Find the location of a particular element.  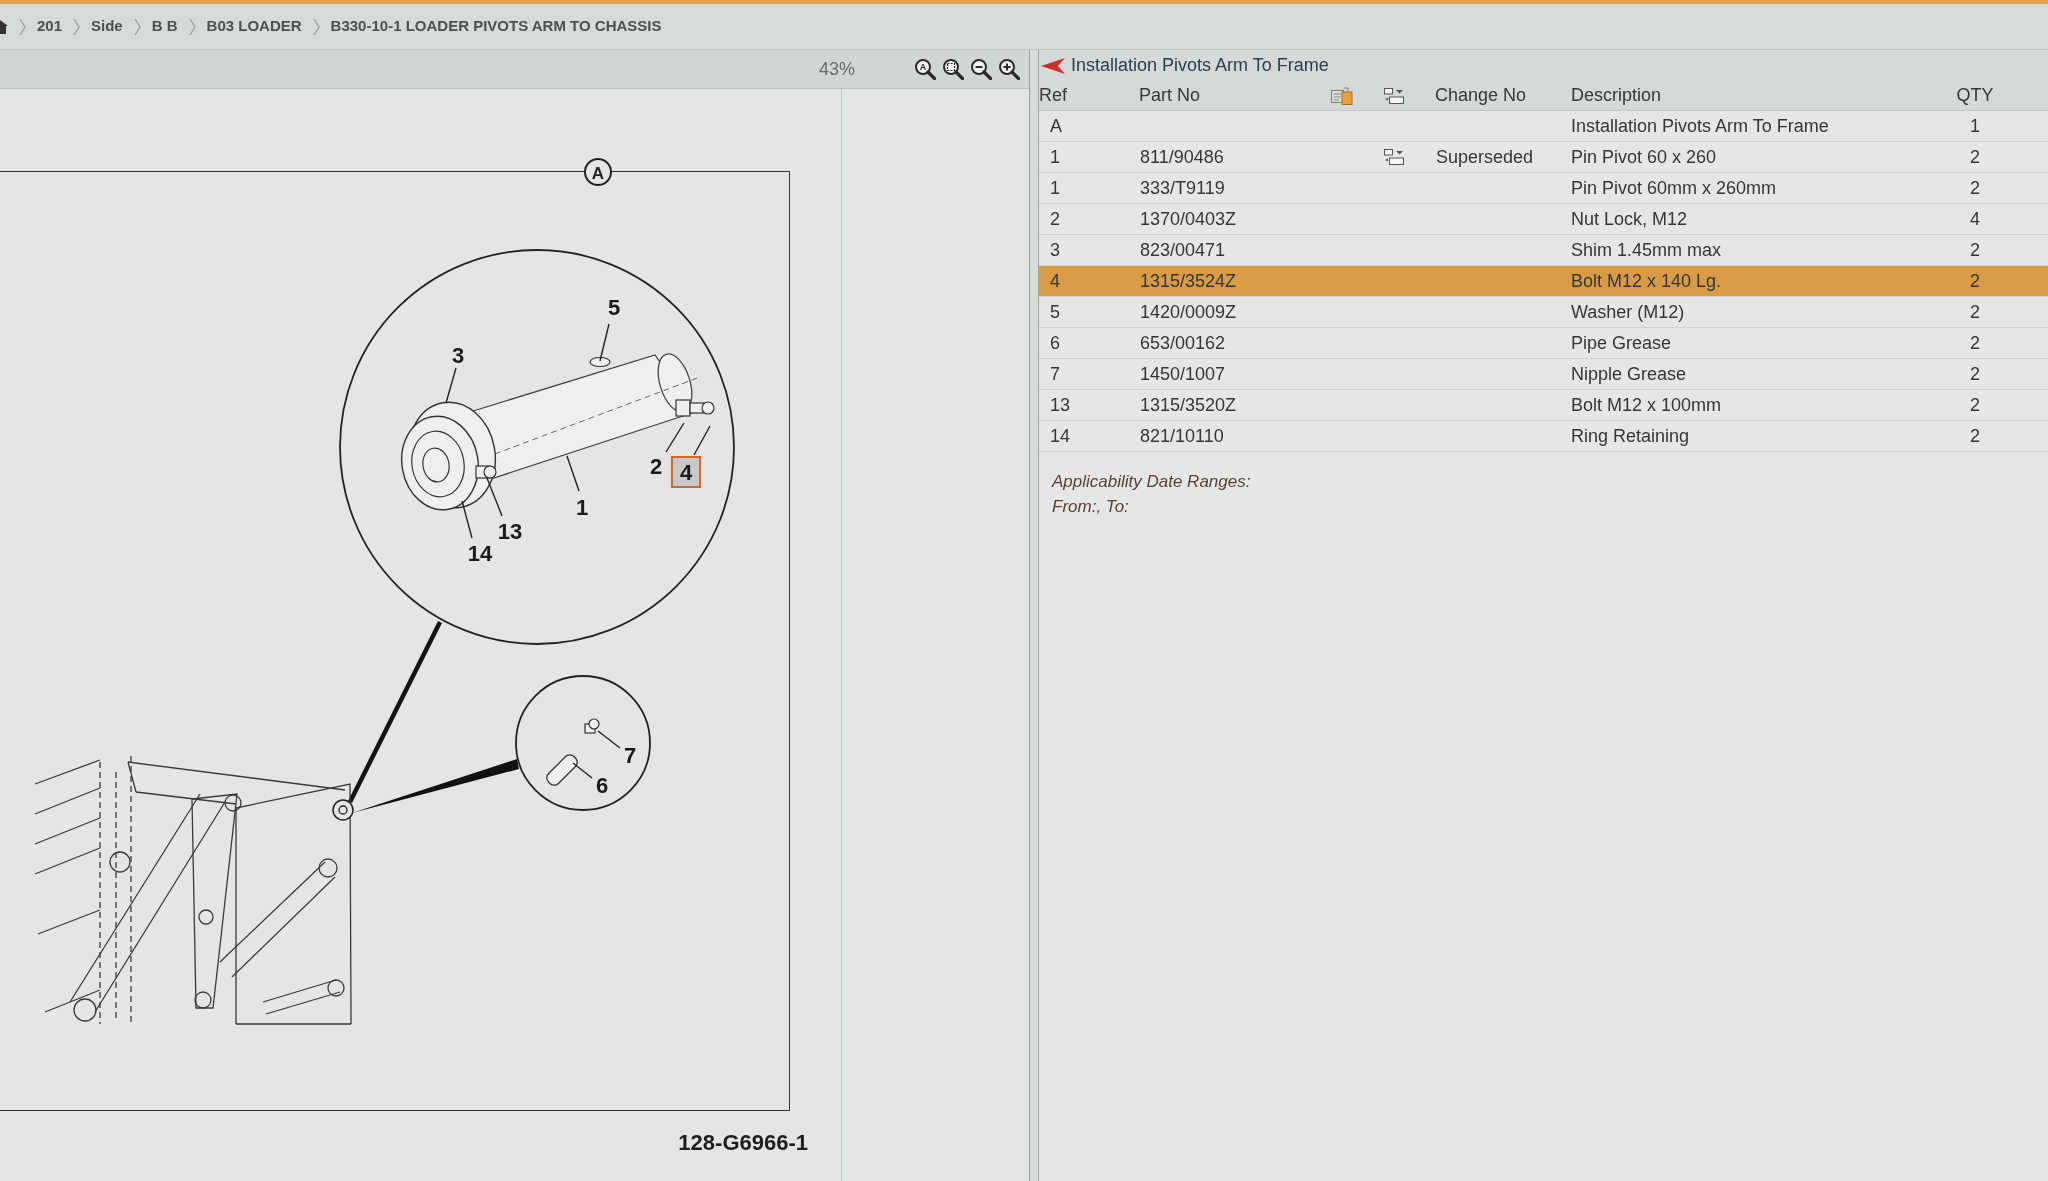

table-cell: 1315/3524Z is located at coordinates (1188, 280).